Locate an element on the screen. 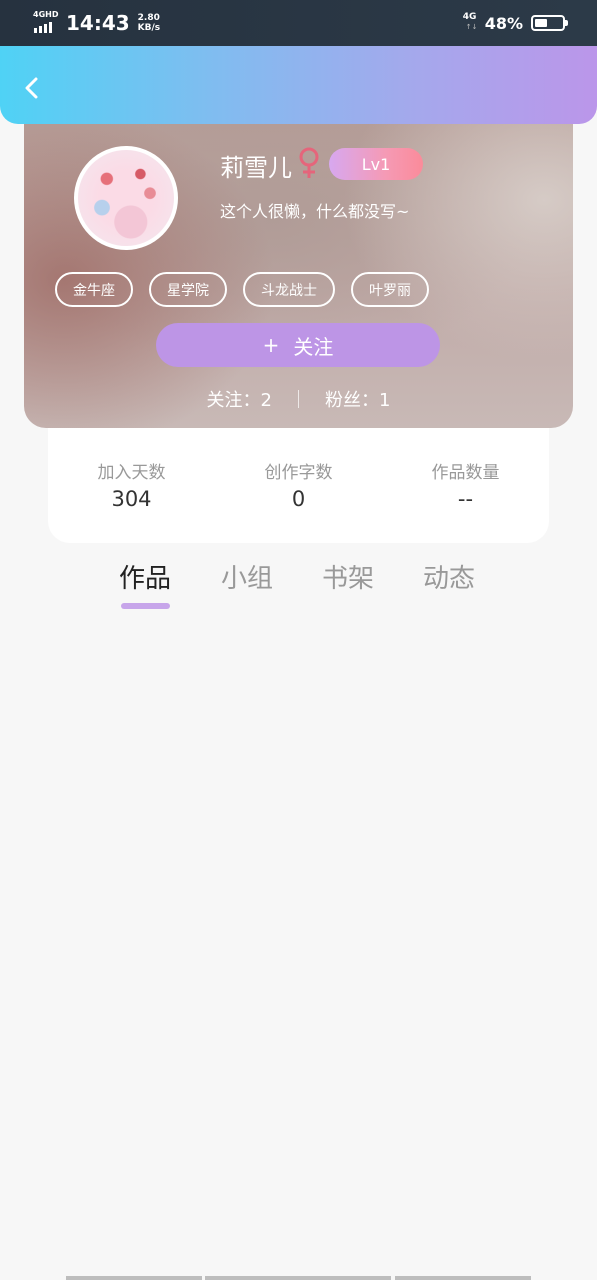 Image resolution: width=597 pixels, height=1280 pixels. stat-word-count: 创作字数 0 is located at coordinates (298, 485).